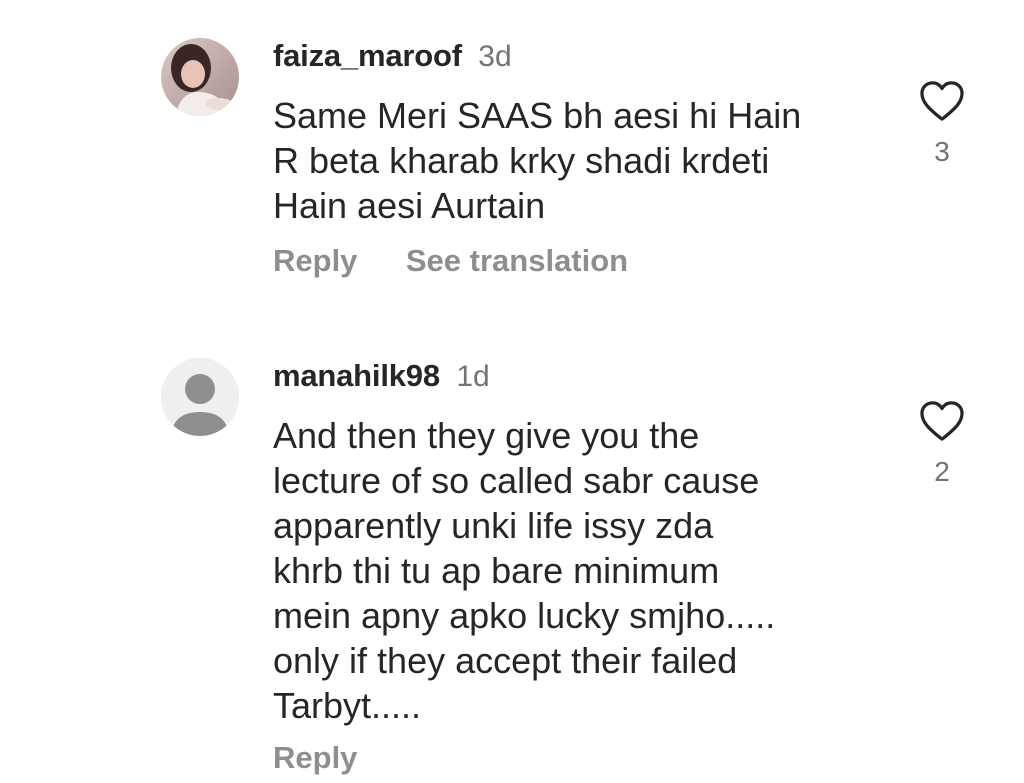  What do you see at coordinates (942, 444) in the screenshot?
I see `like-control: 2` at bounding box center [942, 444].